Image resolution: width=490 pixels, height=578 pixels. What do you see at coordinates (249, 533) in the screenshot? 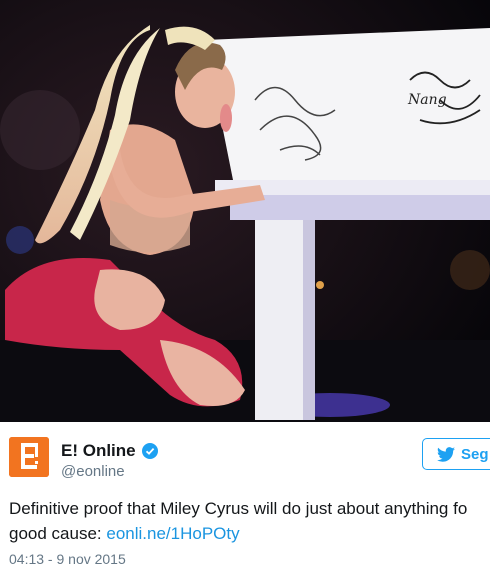
I see `tweet-text-line-2: good cause: eonli.ne/1HoPOty` at bounding box center [249, 533].